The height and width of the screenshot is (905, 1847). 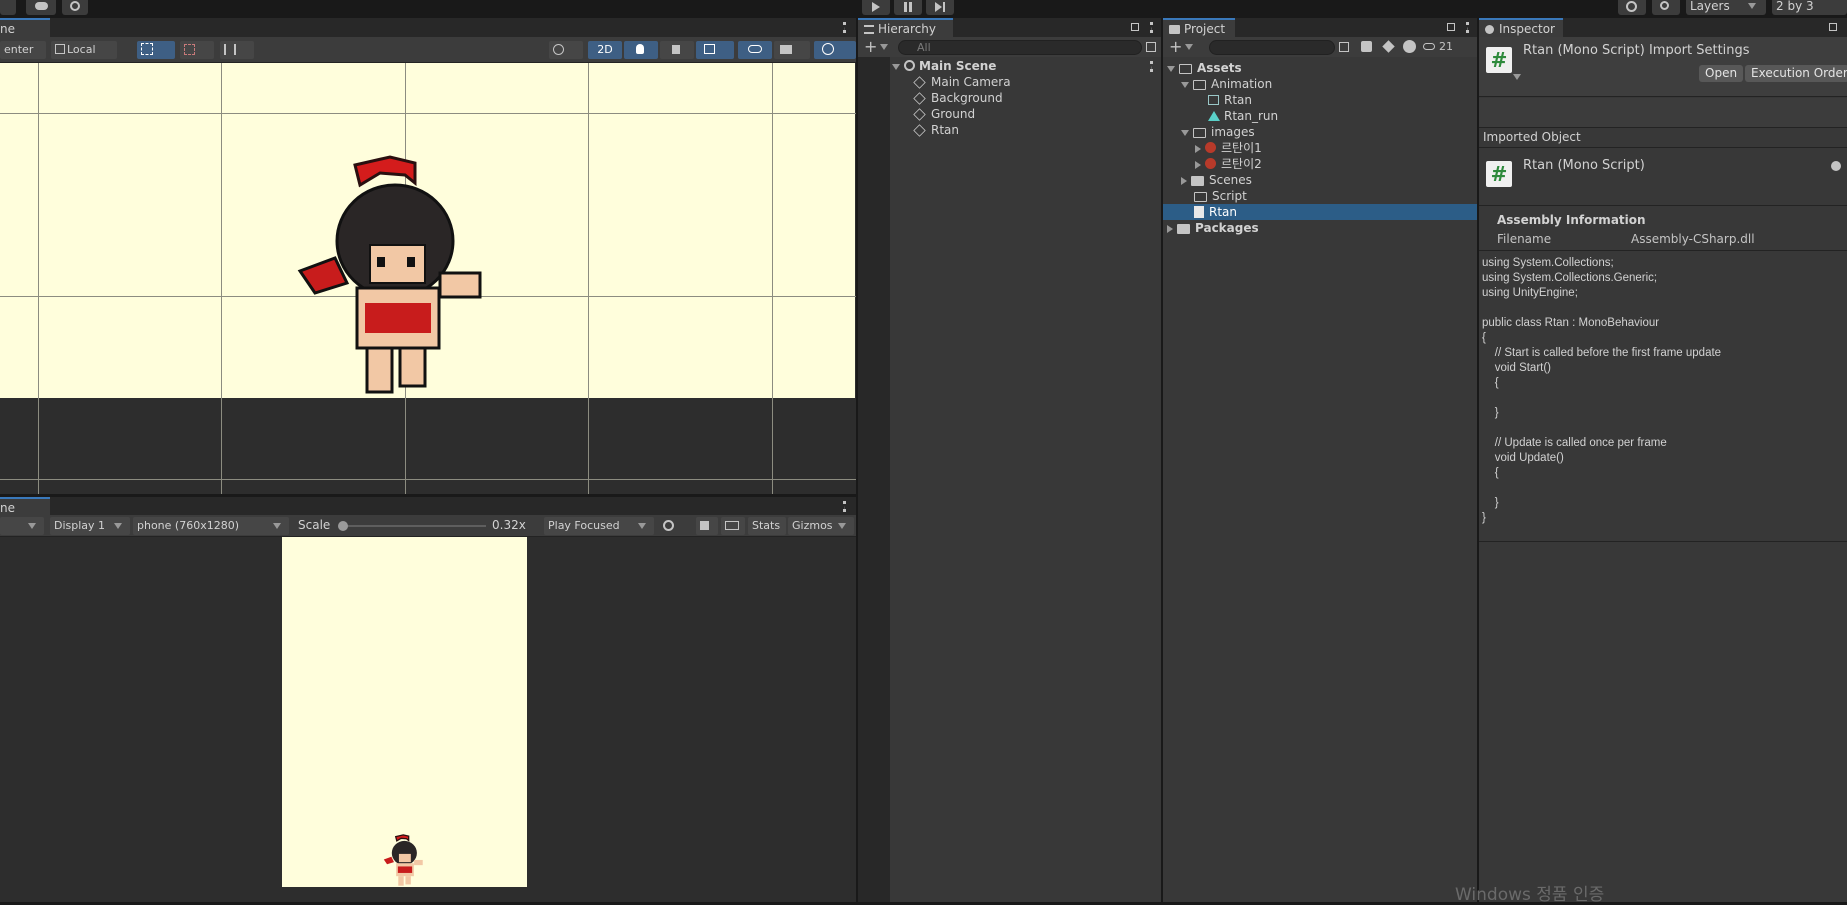 I want to click on grid-snap-icon, so click(x=147, y=49).